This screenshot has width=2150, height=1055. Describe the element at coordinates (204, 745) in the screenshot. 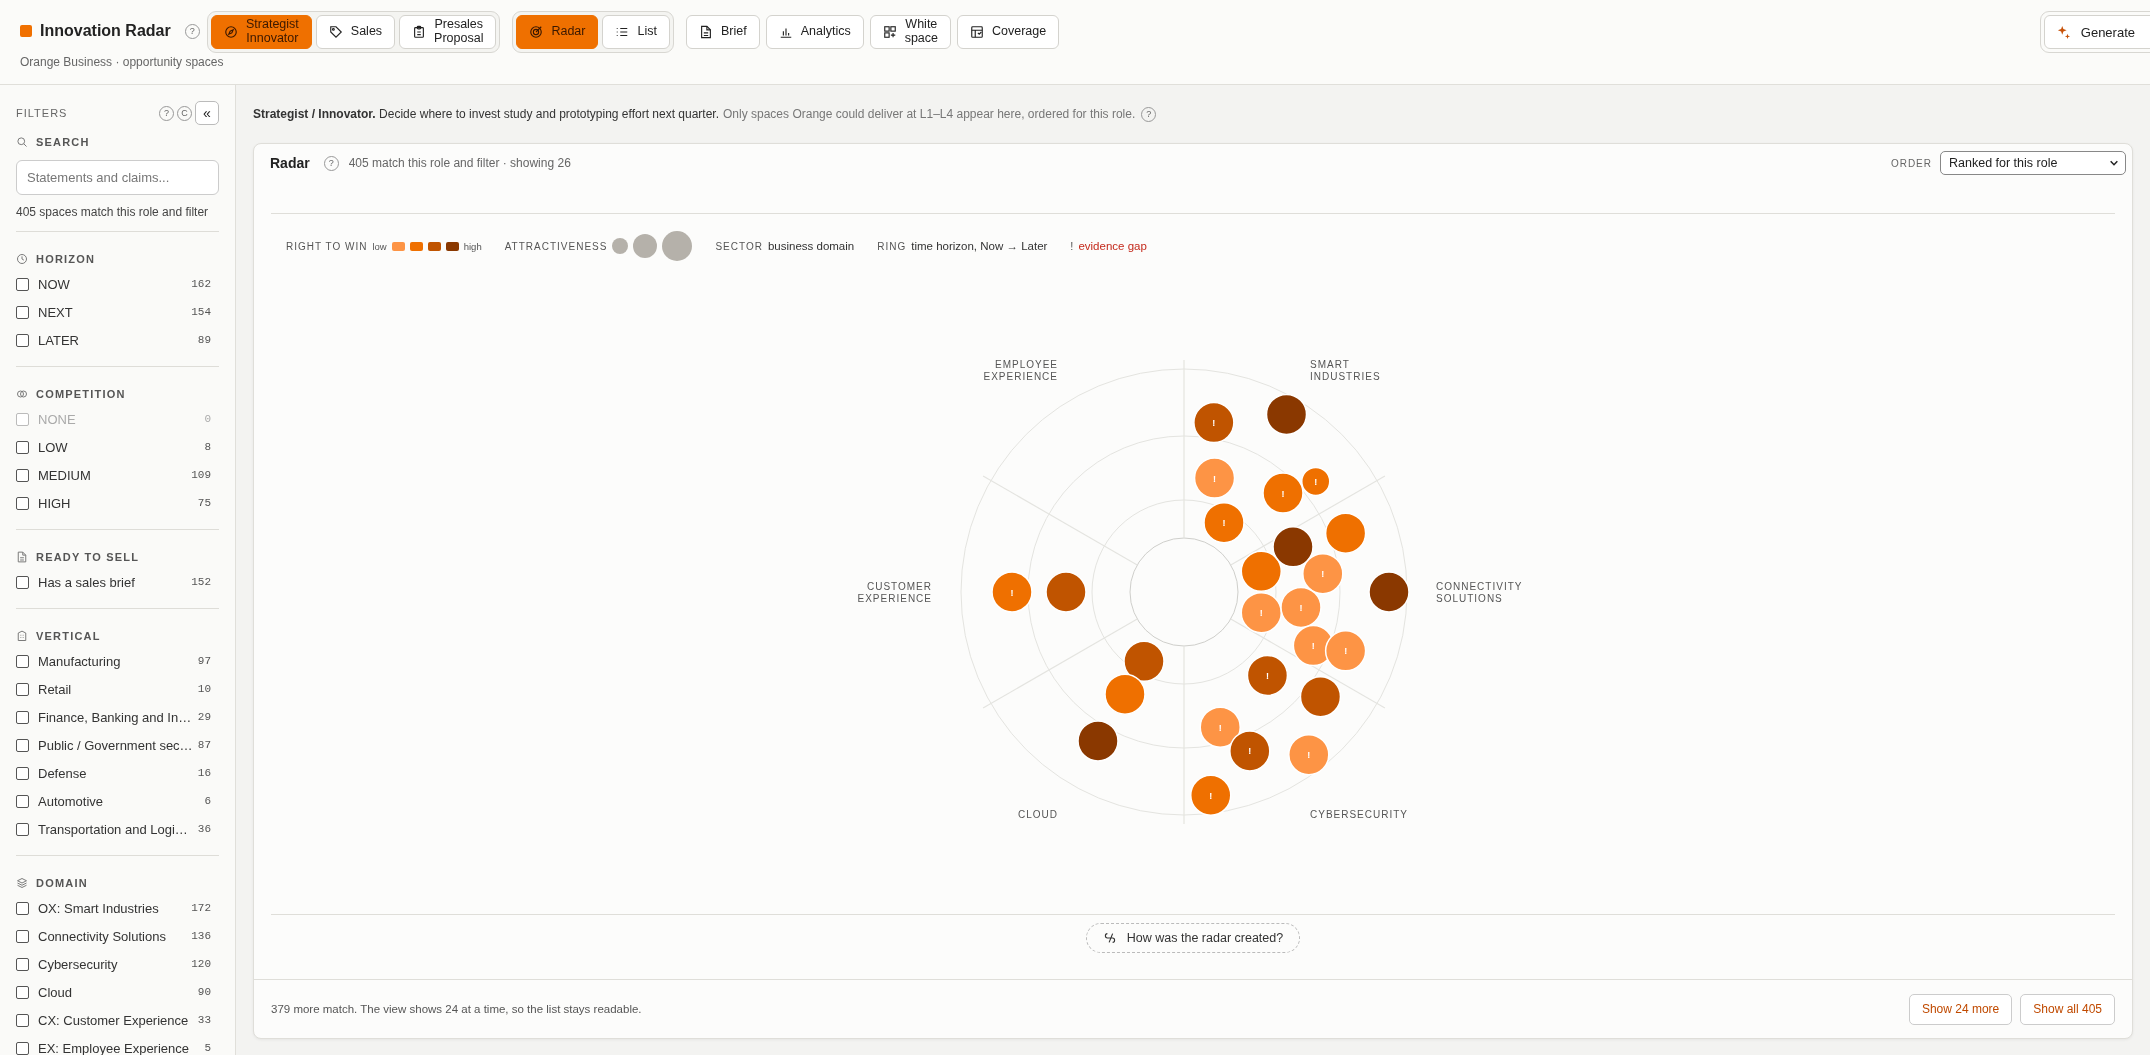

I see `option-count: 87` at that location.